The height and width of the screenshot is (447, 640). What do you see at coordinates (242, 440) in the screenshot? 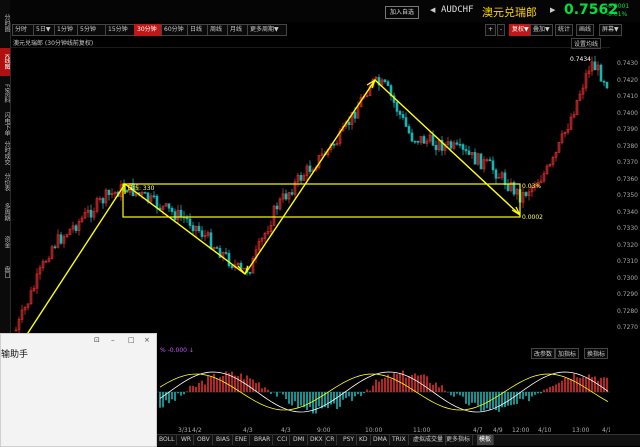
I see `indicator-tab-4: ENE` at bounding box center [242, 440].